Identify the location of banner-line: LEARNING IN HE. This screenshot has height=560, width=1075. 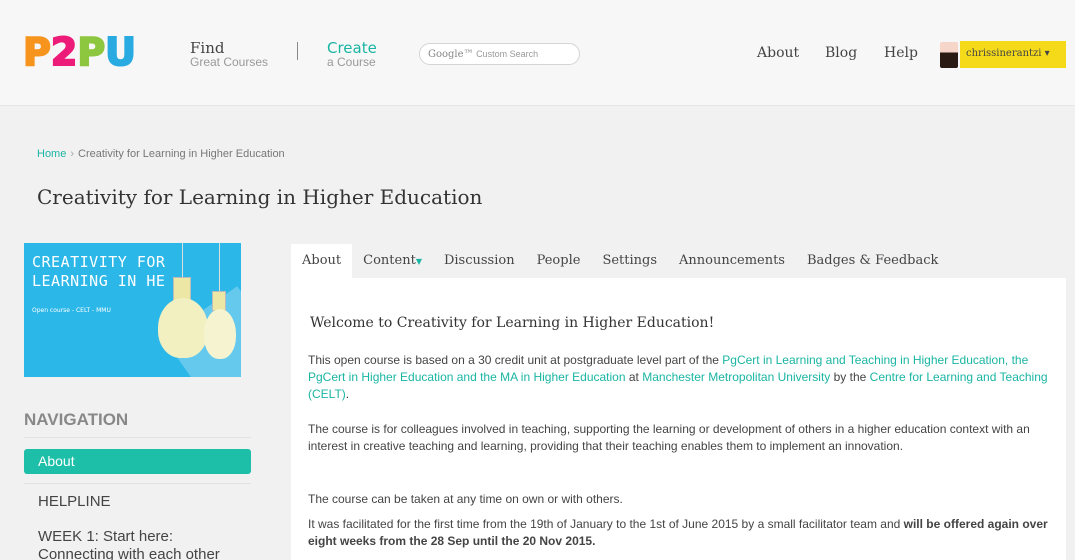
(99, 281).